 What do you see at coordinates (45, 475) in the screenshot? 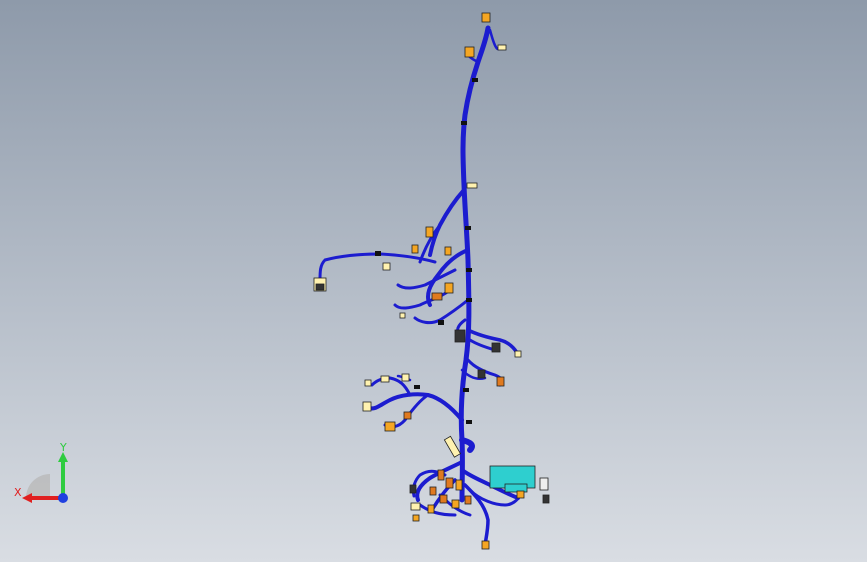
I see `coordinate-triad: Y X` at bounding box center [45, 475].